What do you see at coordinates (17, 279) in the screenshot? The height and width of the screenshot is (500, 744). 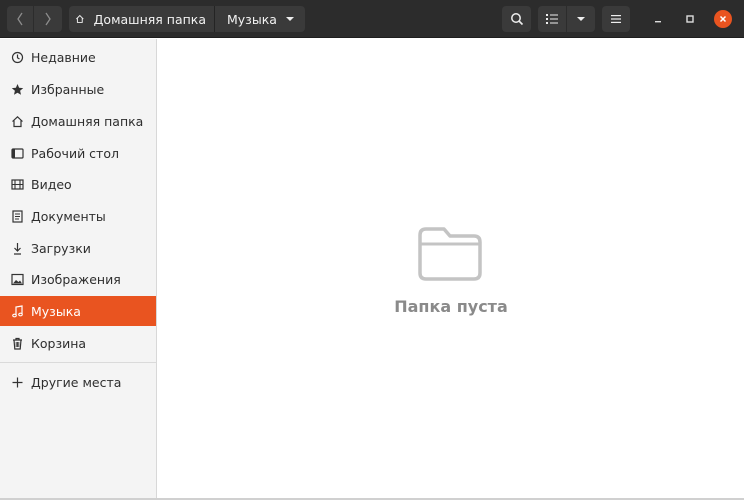 I see `image-icon` at bounding box center [17, 279].